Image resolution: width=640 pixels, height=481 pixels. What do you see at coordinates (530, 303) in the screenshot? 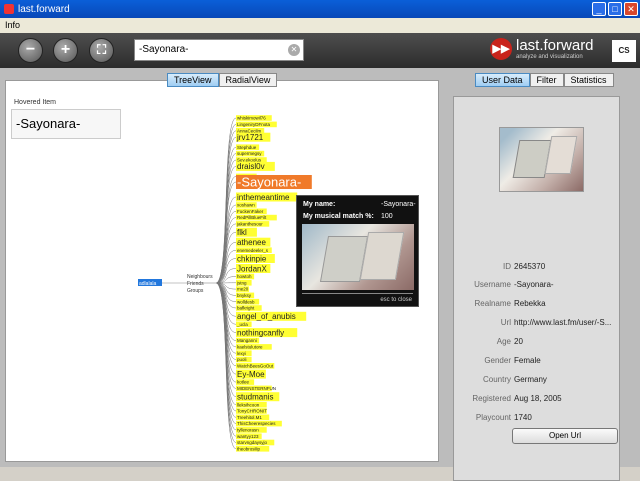
I see `field-value: Rebekka` at bounding box center [530, 303].